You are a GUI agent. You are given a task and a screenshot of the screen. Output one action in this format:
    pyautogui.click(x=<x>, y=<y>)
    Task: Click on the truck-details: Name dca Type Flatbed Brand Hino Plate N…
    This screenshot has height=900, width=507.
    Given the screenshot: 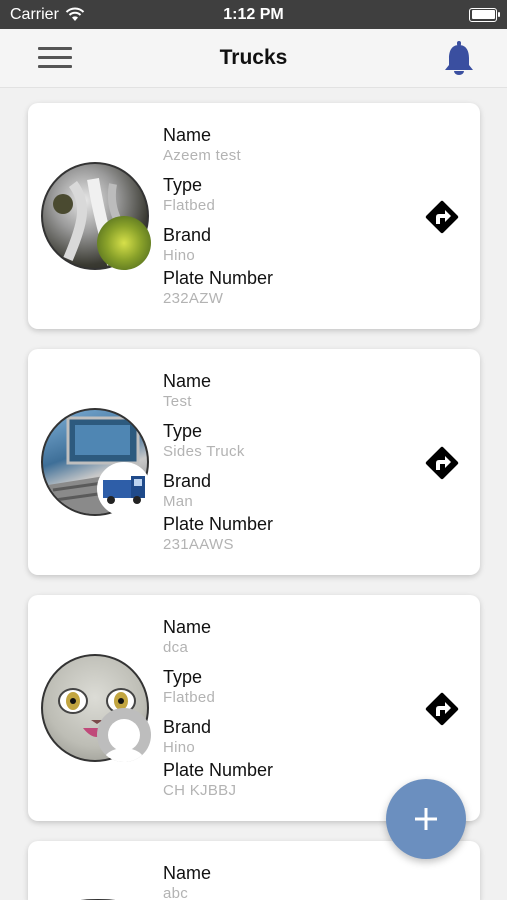 What is the action you would take?
    pyautogui.click(x=218, y=708)
    